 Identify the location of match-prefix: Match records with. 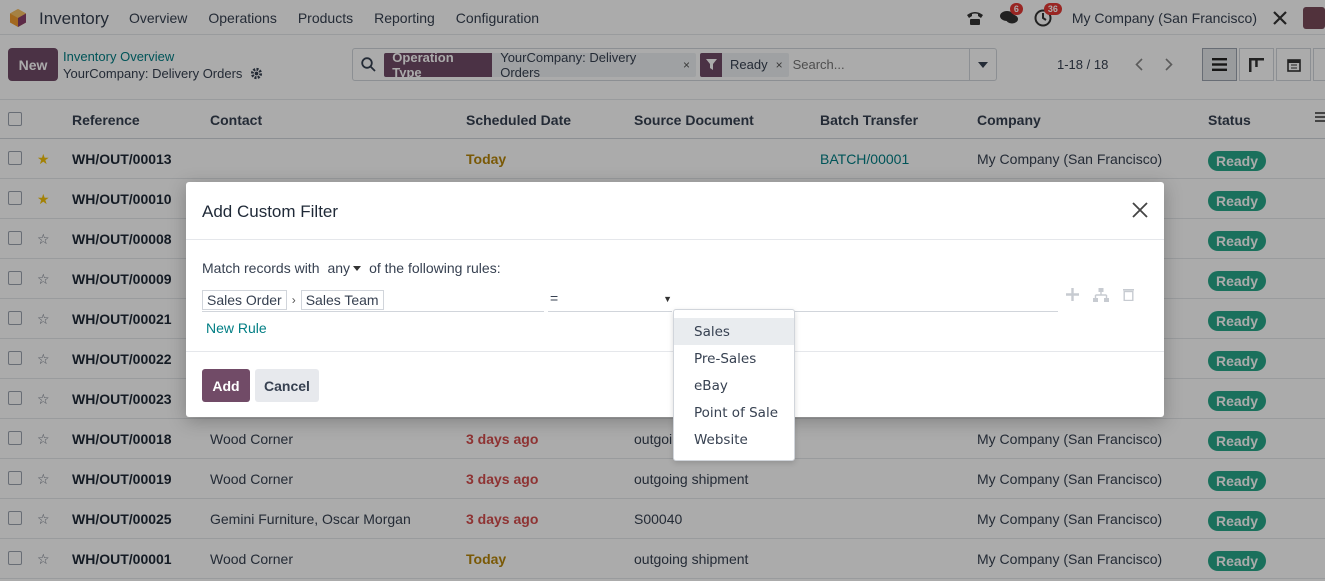
(261, 268).